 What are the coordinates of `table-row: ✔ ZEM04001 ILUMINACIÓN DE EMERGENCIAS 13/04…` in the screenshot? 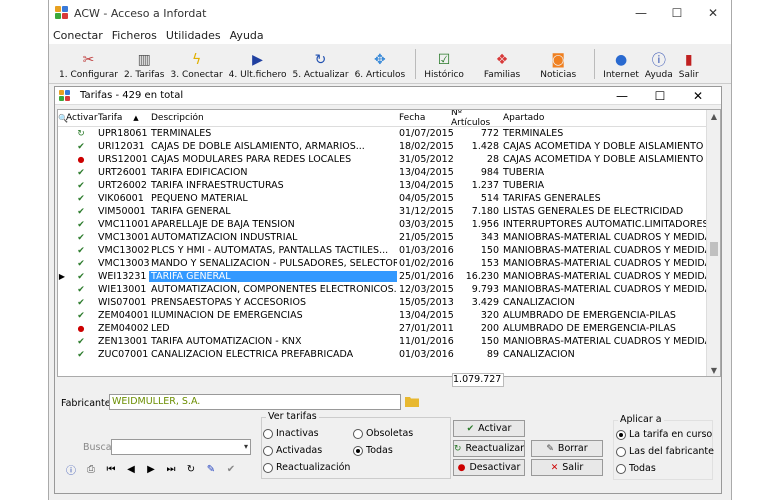 It's located at (389, 315).